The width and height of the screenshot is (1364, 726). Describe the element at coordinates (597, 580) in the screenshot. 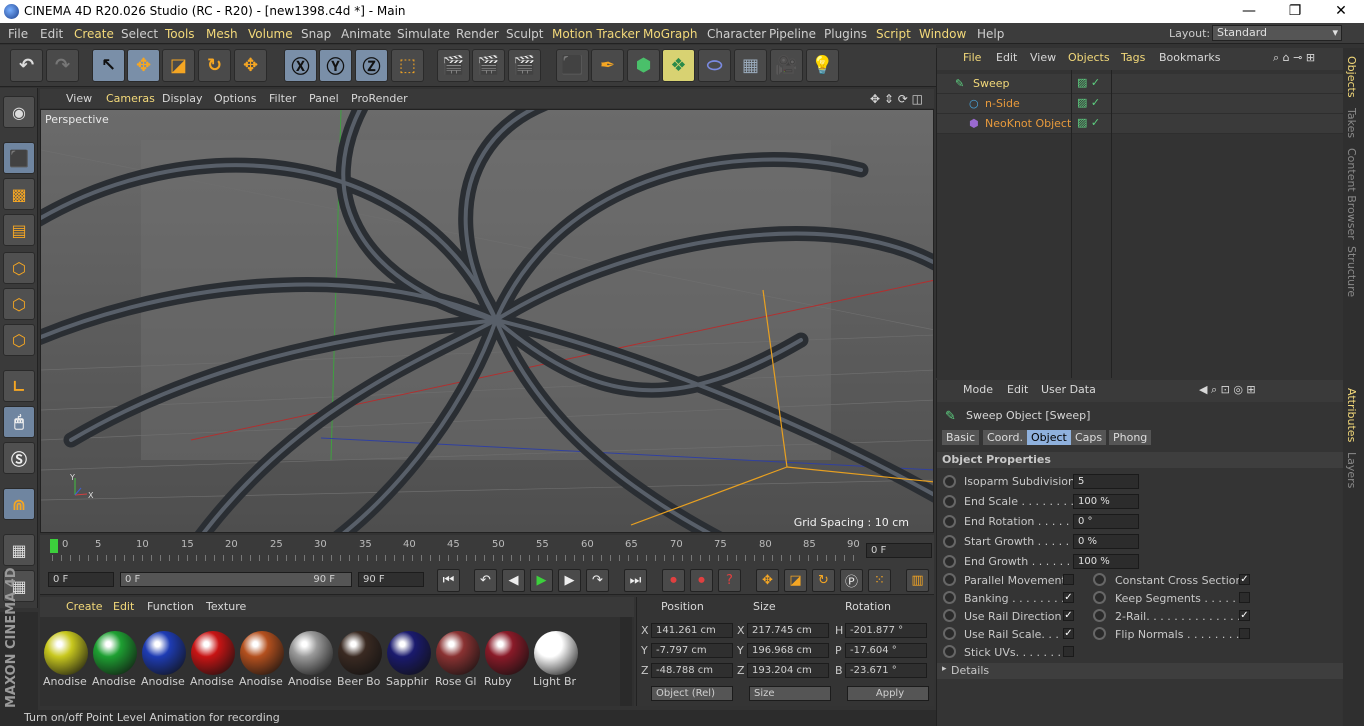

I see `next-key-icon: ↷` at that location.